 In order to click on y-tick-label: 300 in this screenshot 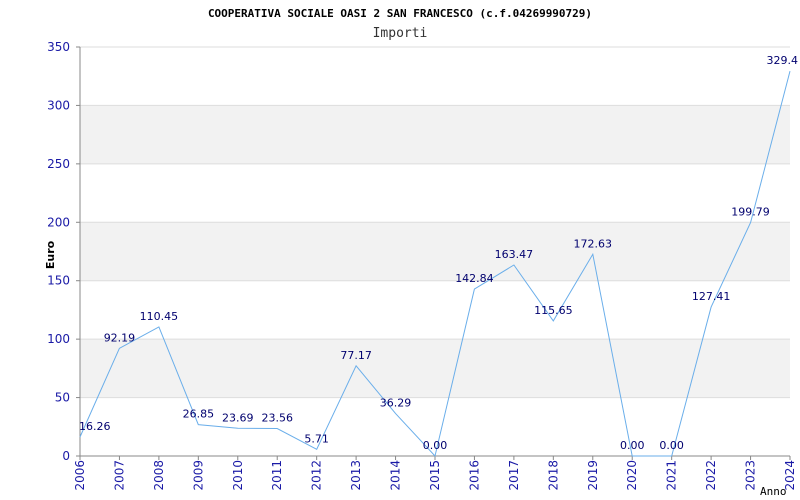, I will do `click(58, 105)`.